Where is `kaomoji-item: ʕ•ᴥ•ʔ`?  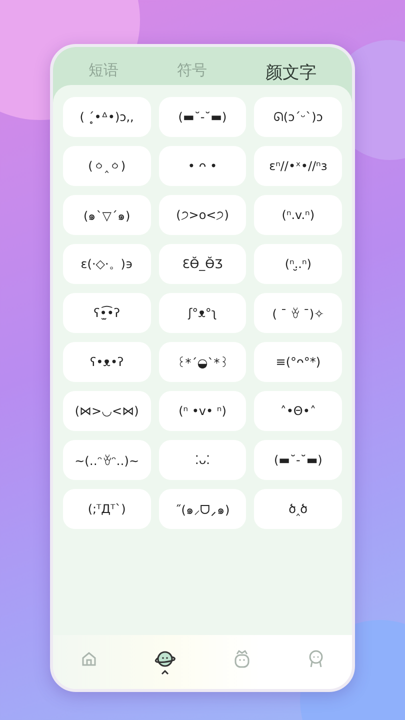
kaomoji-item: ʕ•ᴥ•ʔ is located at coordinates (107, 362).